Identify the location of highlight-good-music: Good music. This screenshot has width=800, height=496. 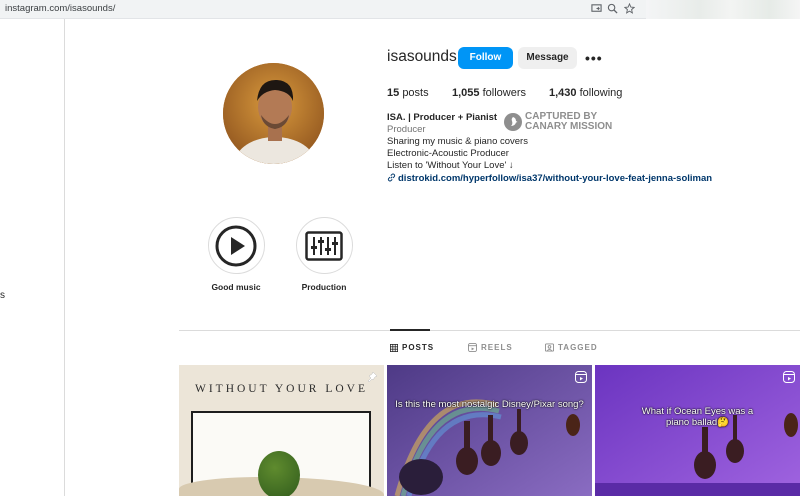
(236, 254).